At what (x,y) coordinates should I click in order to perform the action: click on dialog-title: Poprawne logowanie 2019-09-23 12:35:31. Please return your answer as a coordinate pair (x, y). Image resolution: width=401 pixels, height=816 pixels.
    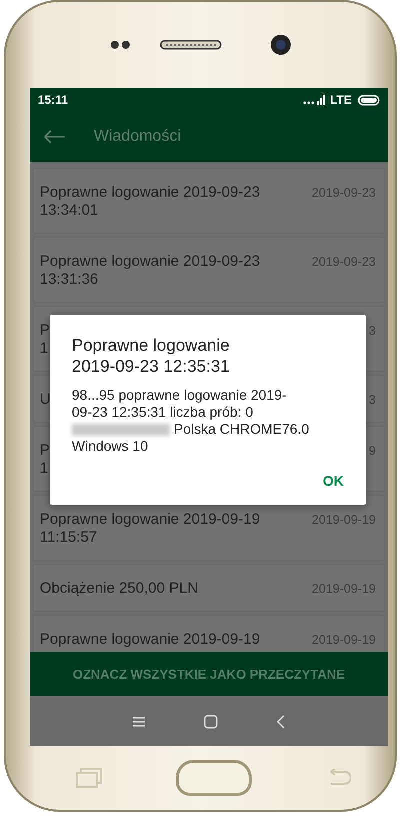
    Looking at the image, I should click on (151, 356).